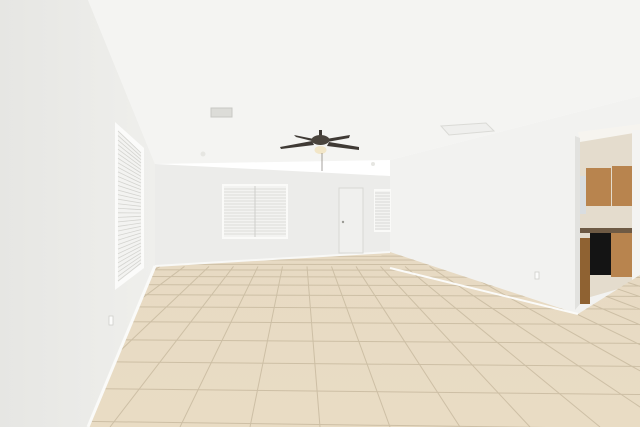  I want to click on countertop, so click(606, 230).